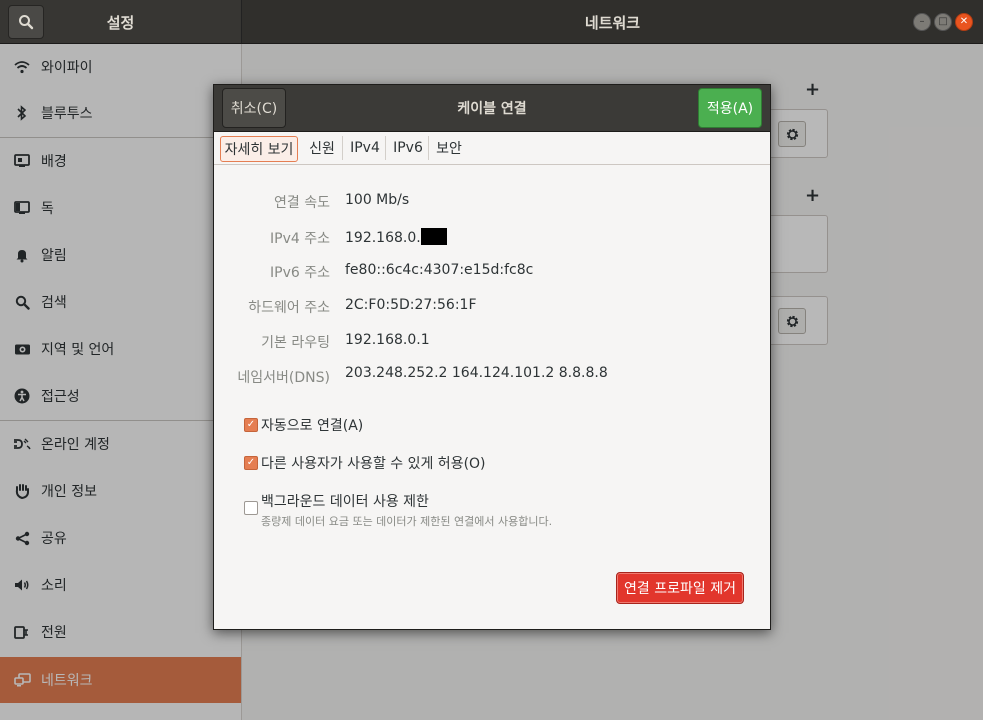 This screenshot has height=720, width=983. What do you see at coordinates (680, 588) in the screenshot?
I see `remove-connection-profile-button: 연결 프로파일 제거` at bounding box center [680, 588].